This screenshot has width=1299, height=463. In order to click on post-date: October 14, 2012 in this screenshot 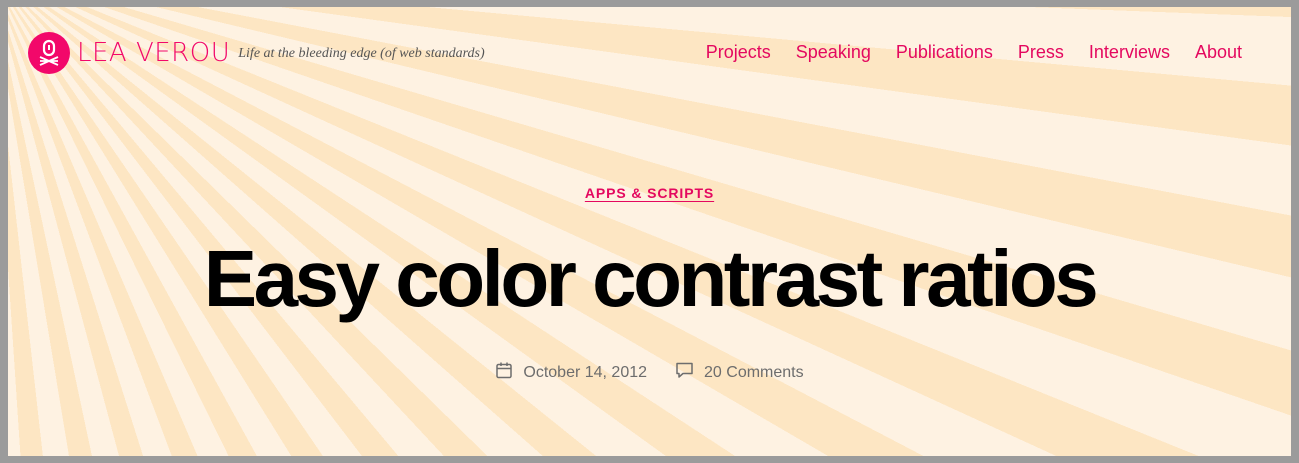, I will do `click(571, 372)`.